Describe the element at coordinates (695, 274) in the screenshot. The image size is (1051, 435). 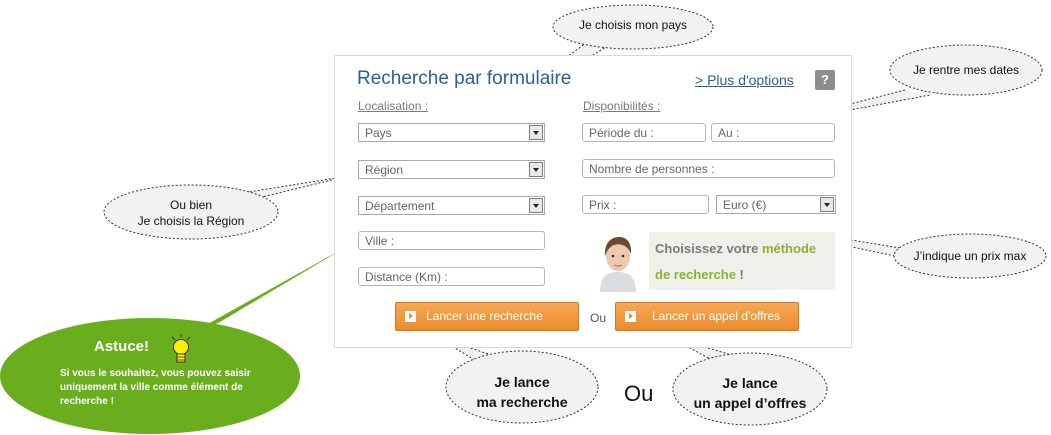
I see `promo-highlight: de recherche` at that location.